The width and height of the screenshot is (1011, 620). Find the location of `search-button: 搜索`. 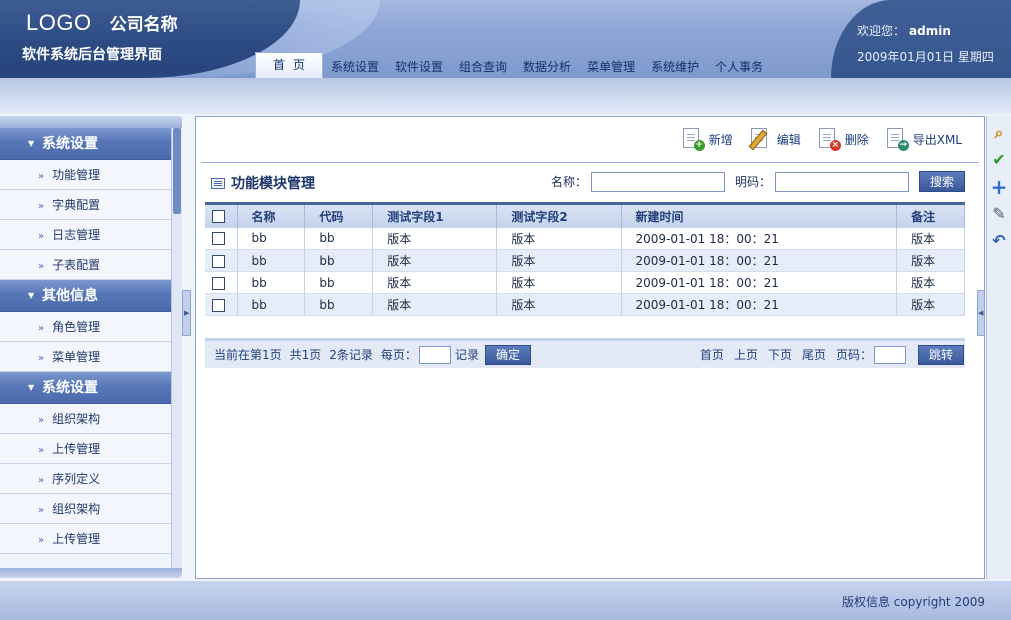

search-button: 搜索 is located at coordinates (942, 181).